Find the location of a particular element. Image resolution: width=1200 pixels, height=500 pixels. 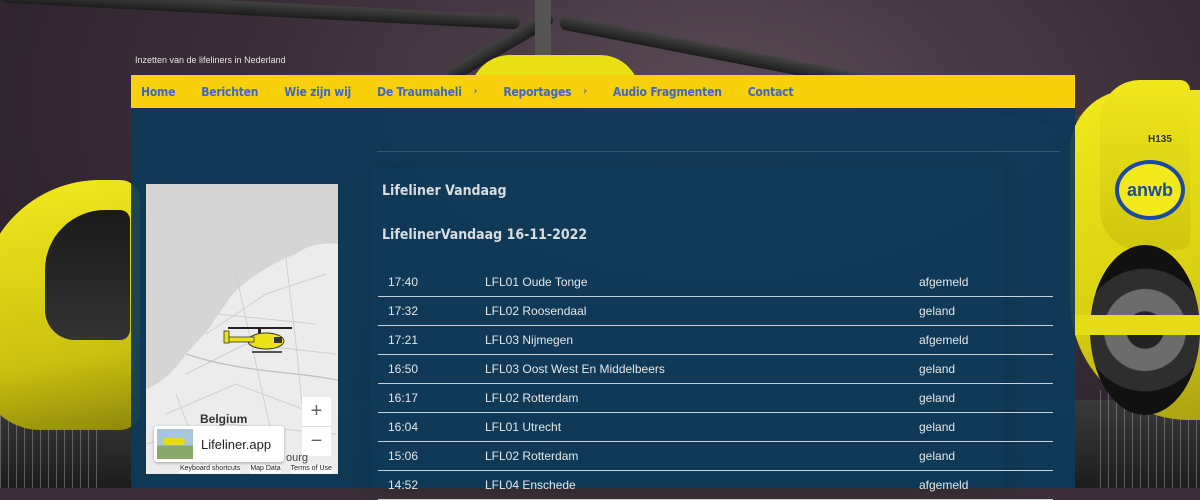

nav-contact: Contact is located at coordinates (771, 92).